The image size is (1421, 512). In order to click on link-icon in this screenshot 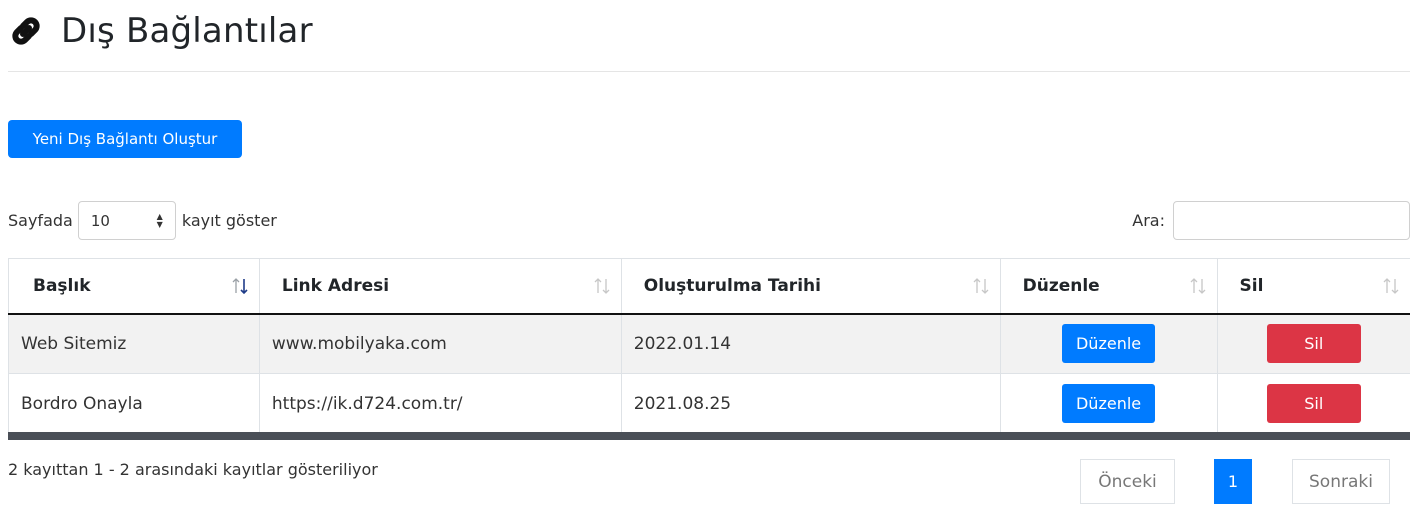, I will do `click(26, 31)`.